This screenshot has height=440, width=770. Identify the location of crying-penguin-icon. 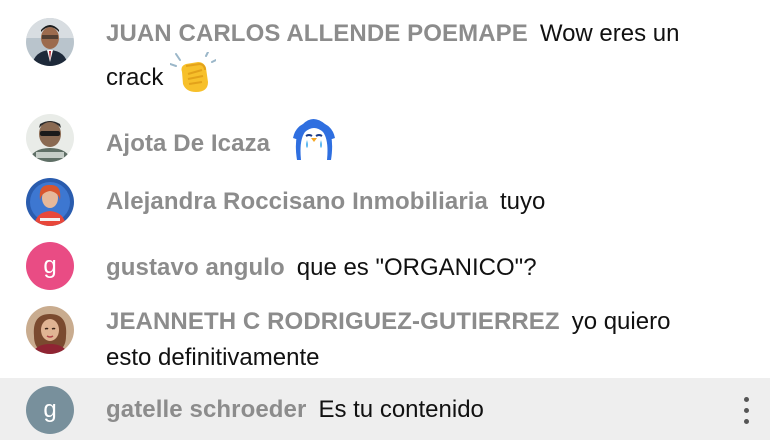
(314, 144).